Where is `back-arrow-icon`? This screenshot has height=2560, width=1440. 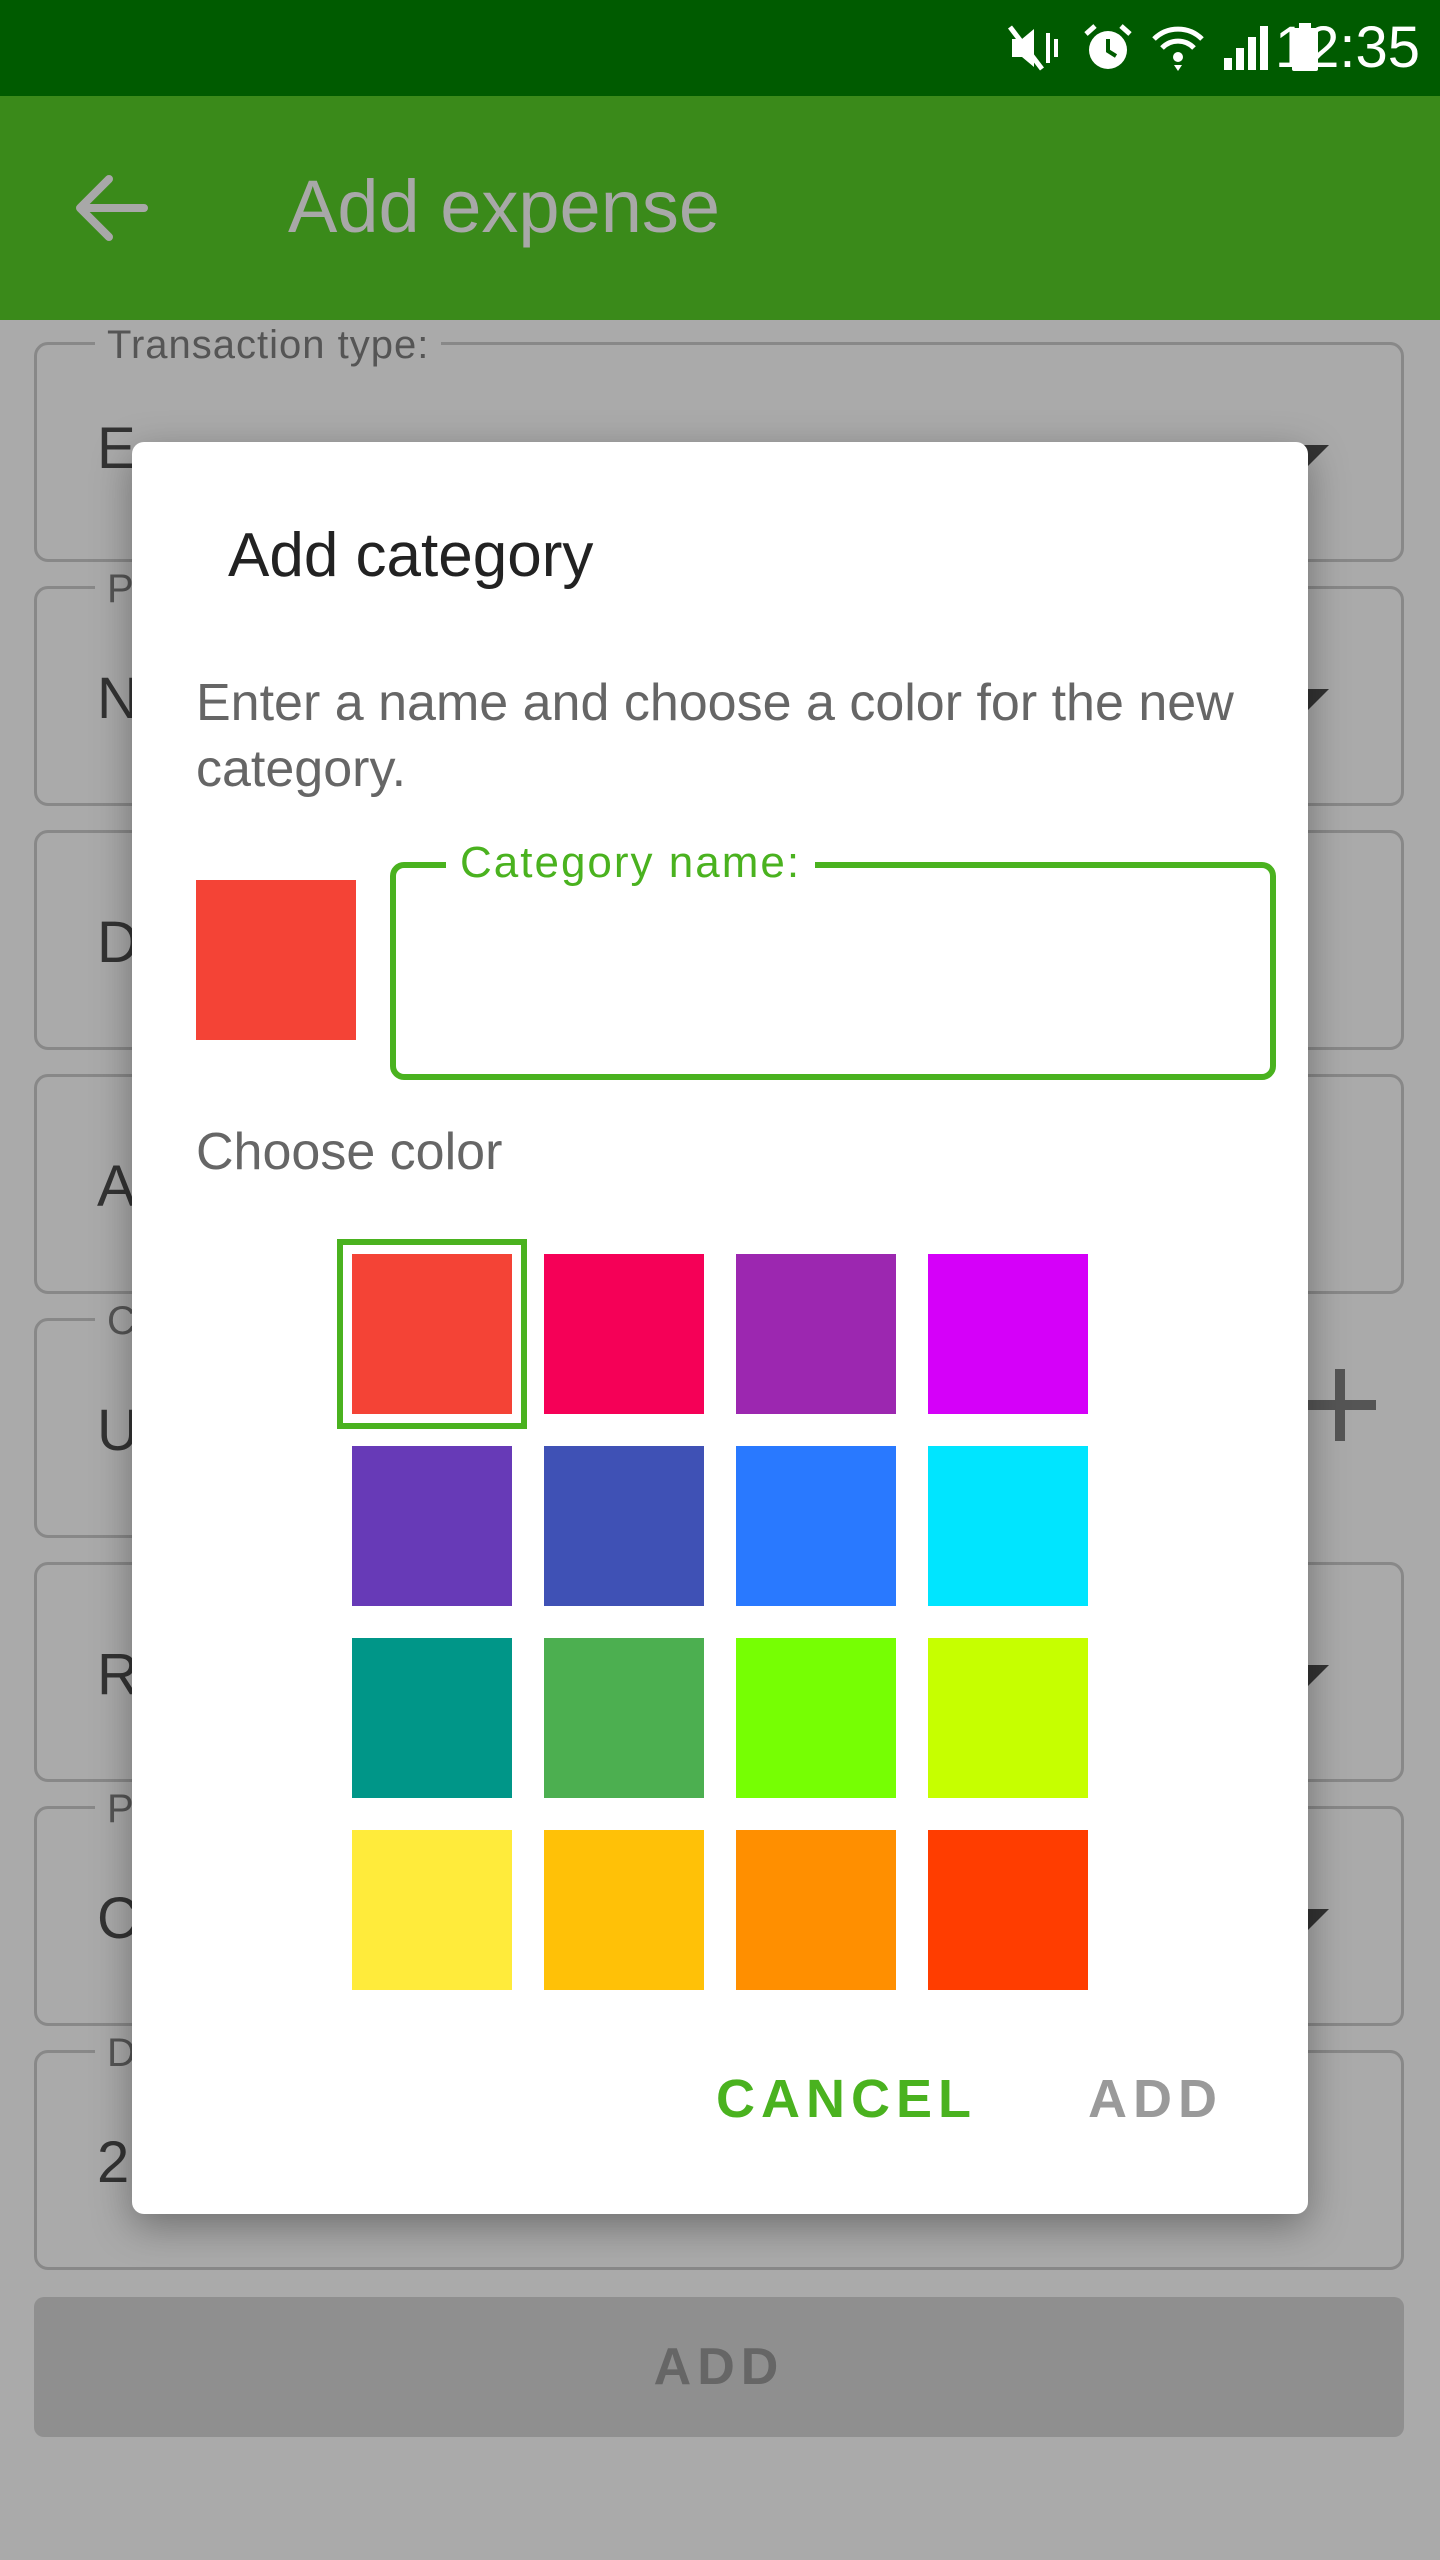
back-arrow-icon is located at coordinates (111, 208).